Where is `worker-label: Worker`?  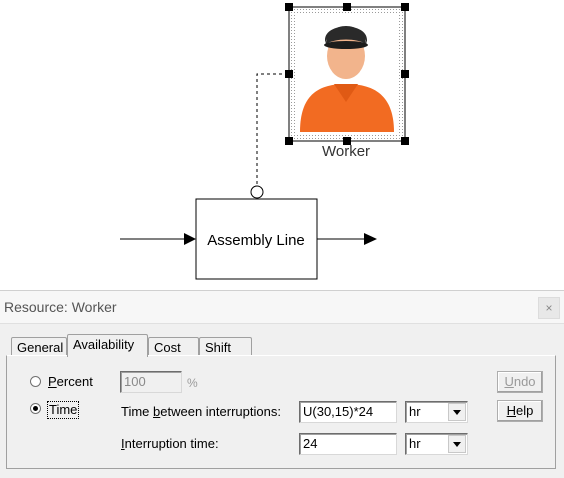 worker-label: Worker is located at coordinates (346, 151).